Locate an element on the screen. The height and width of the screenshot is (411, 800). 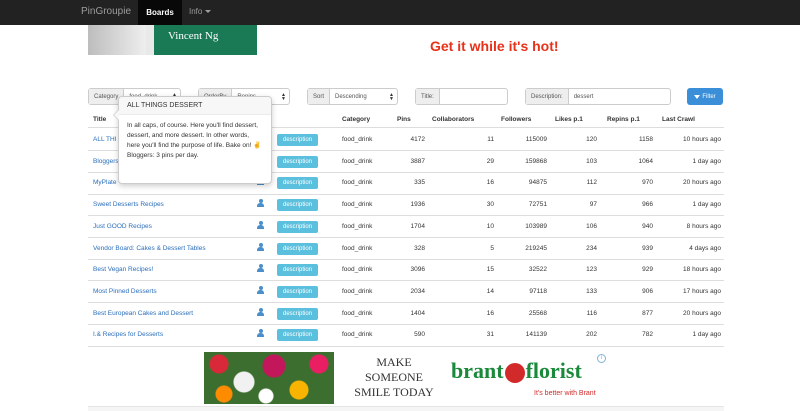
promo-headline: Get it while it's hot! is located at coordinates (494, 46).